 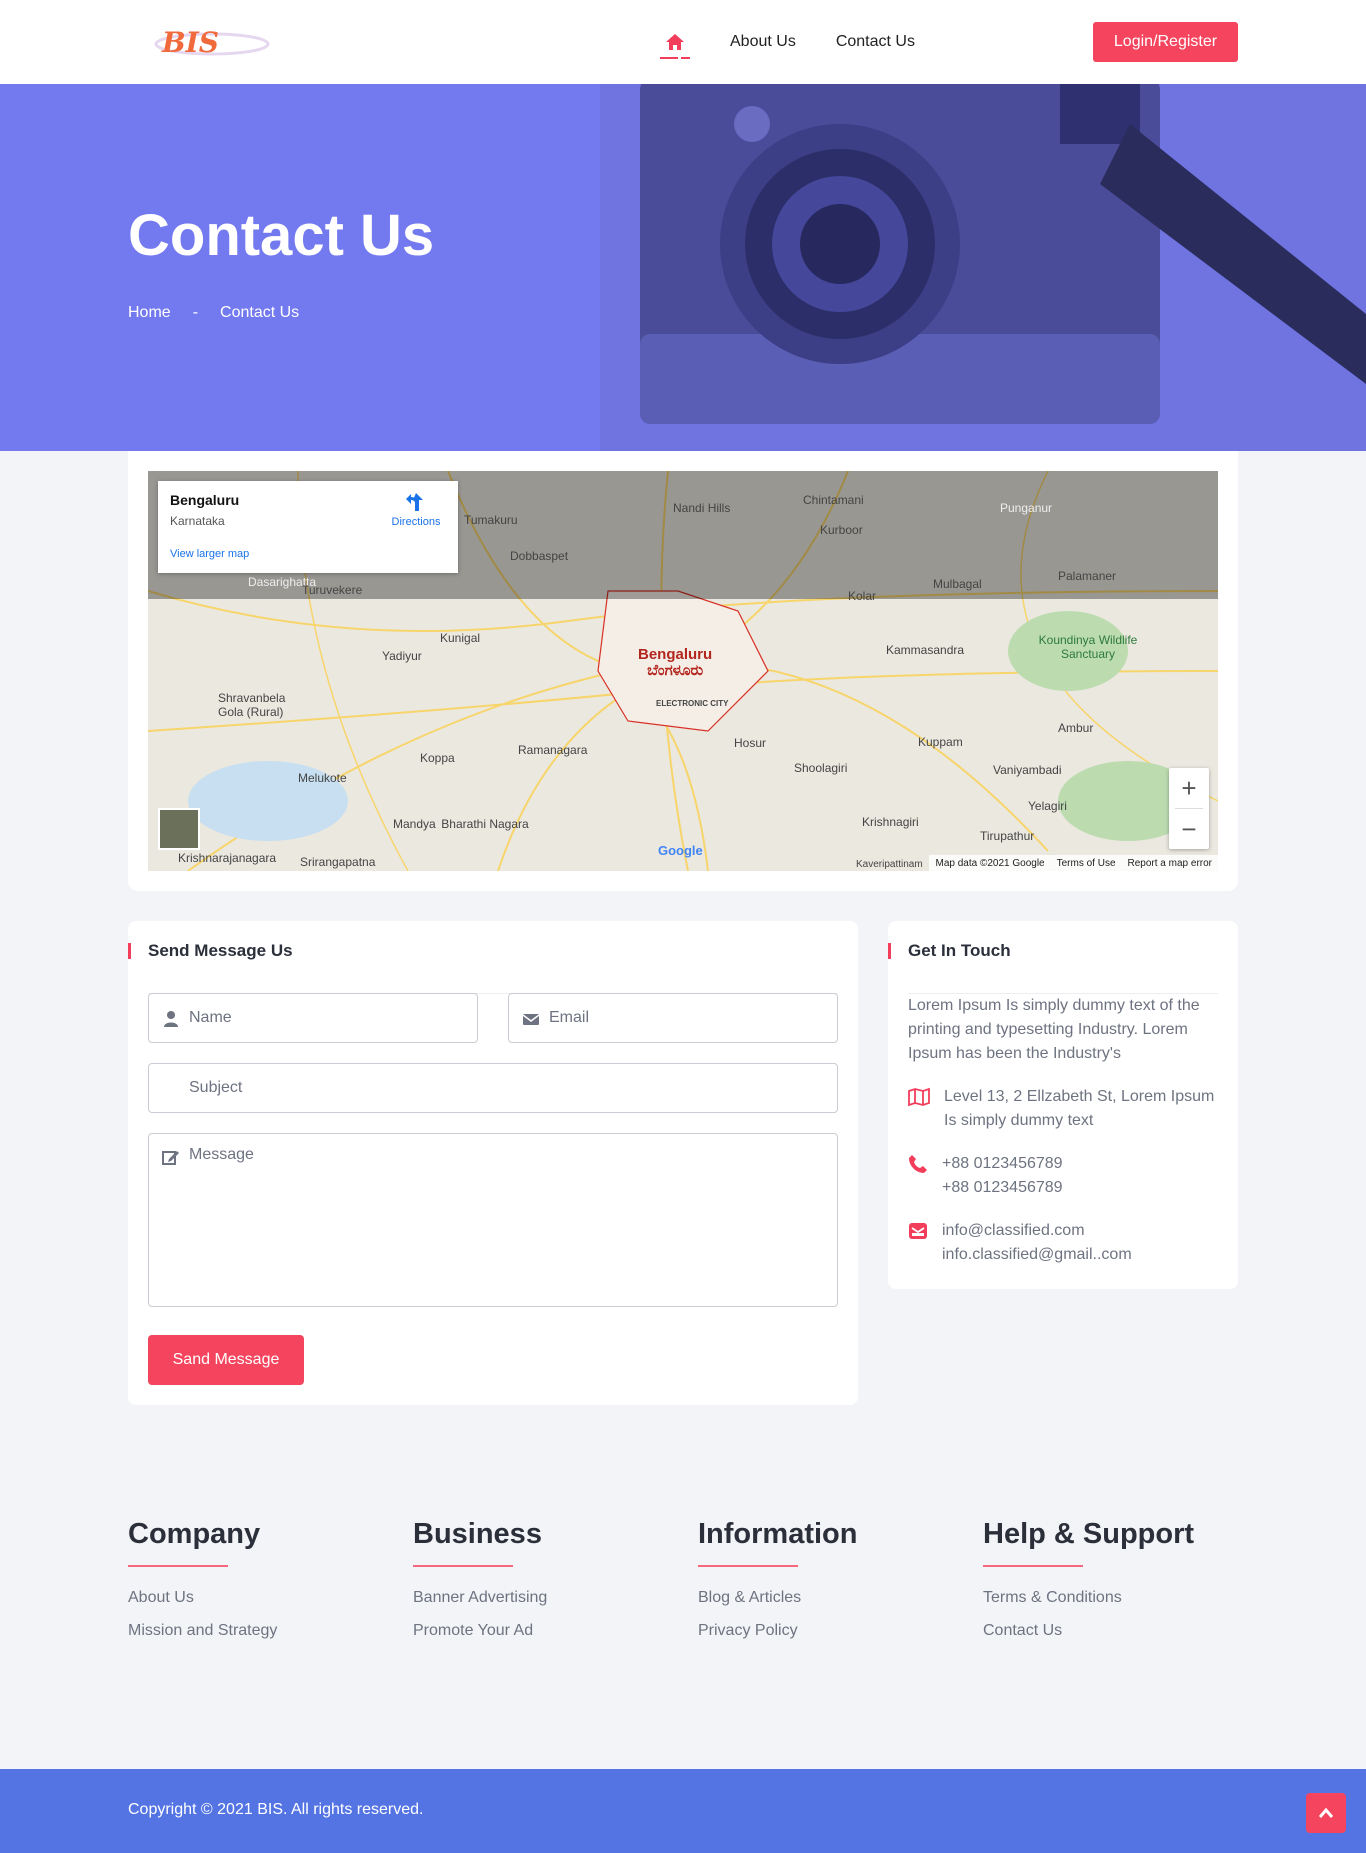 I want to click on footer-link-mission: Mission and Strategy, so click(x=202, y=1631).